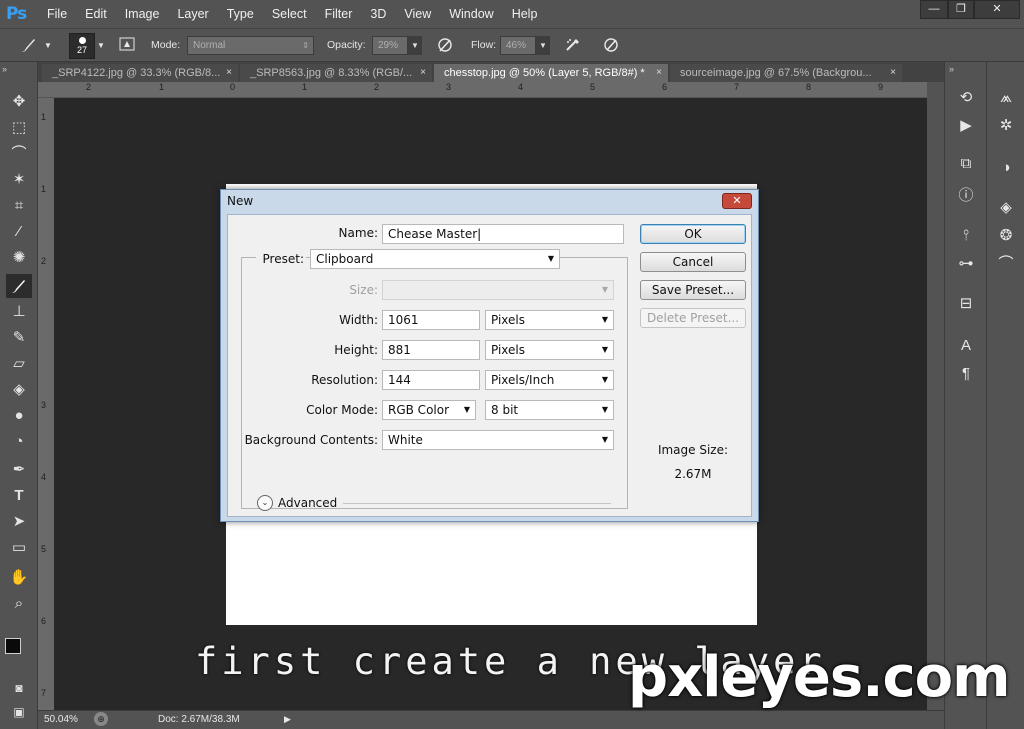 This screenshot has height=729, width=1024. Describe the element at coordinates (48, 46) in the screenshot. I see `tool-preset-dropdown-icon: ▼` at that location.